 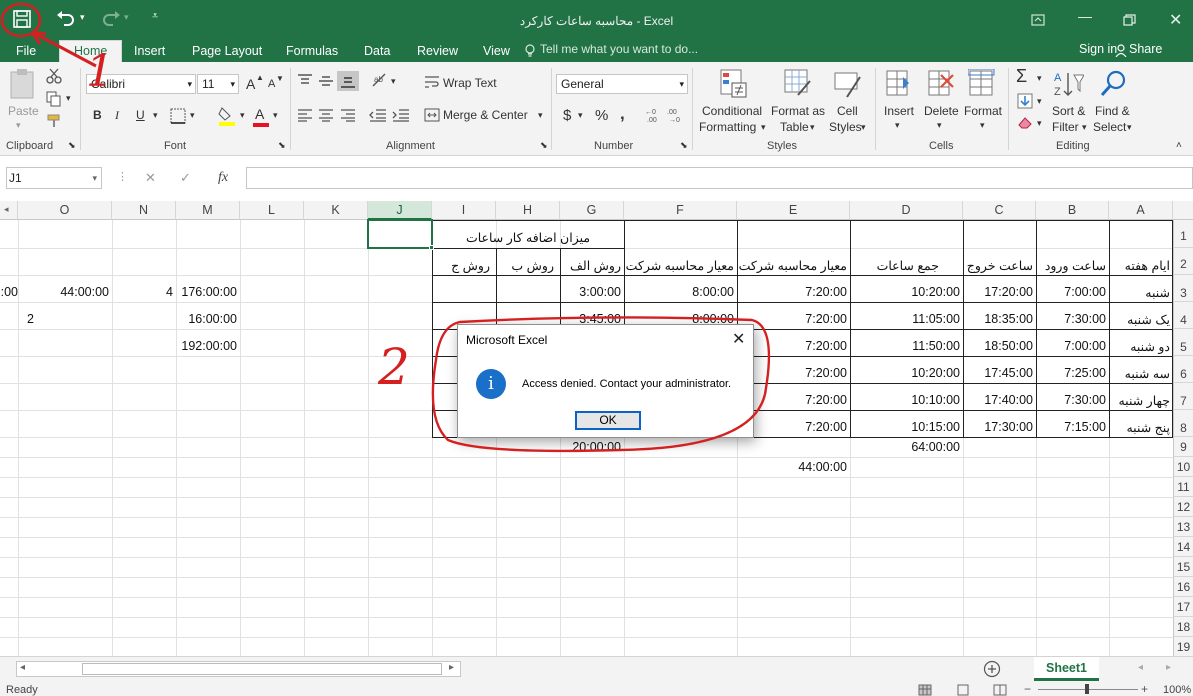 I want to click on merge-center-button: Merge & Center, so click(x=485, y=115).